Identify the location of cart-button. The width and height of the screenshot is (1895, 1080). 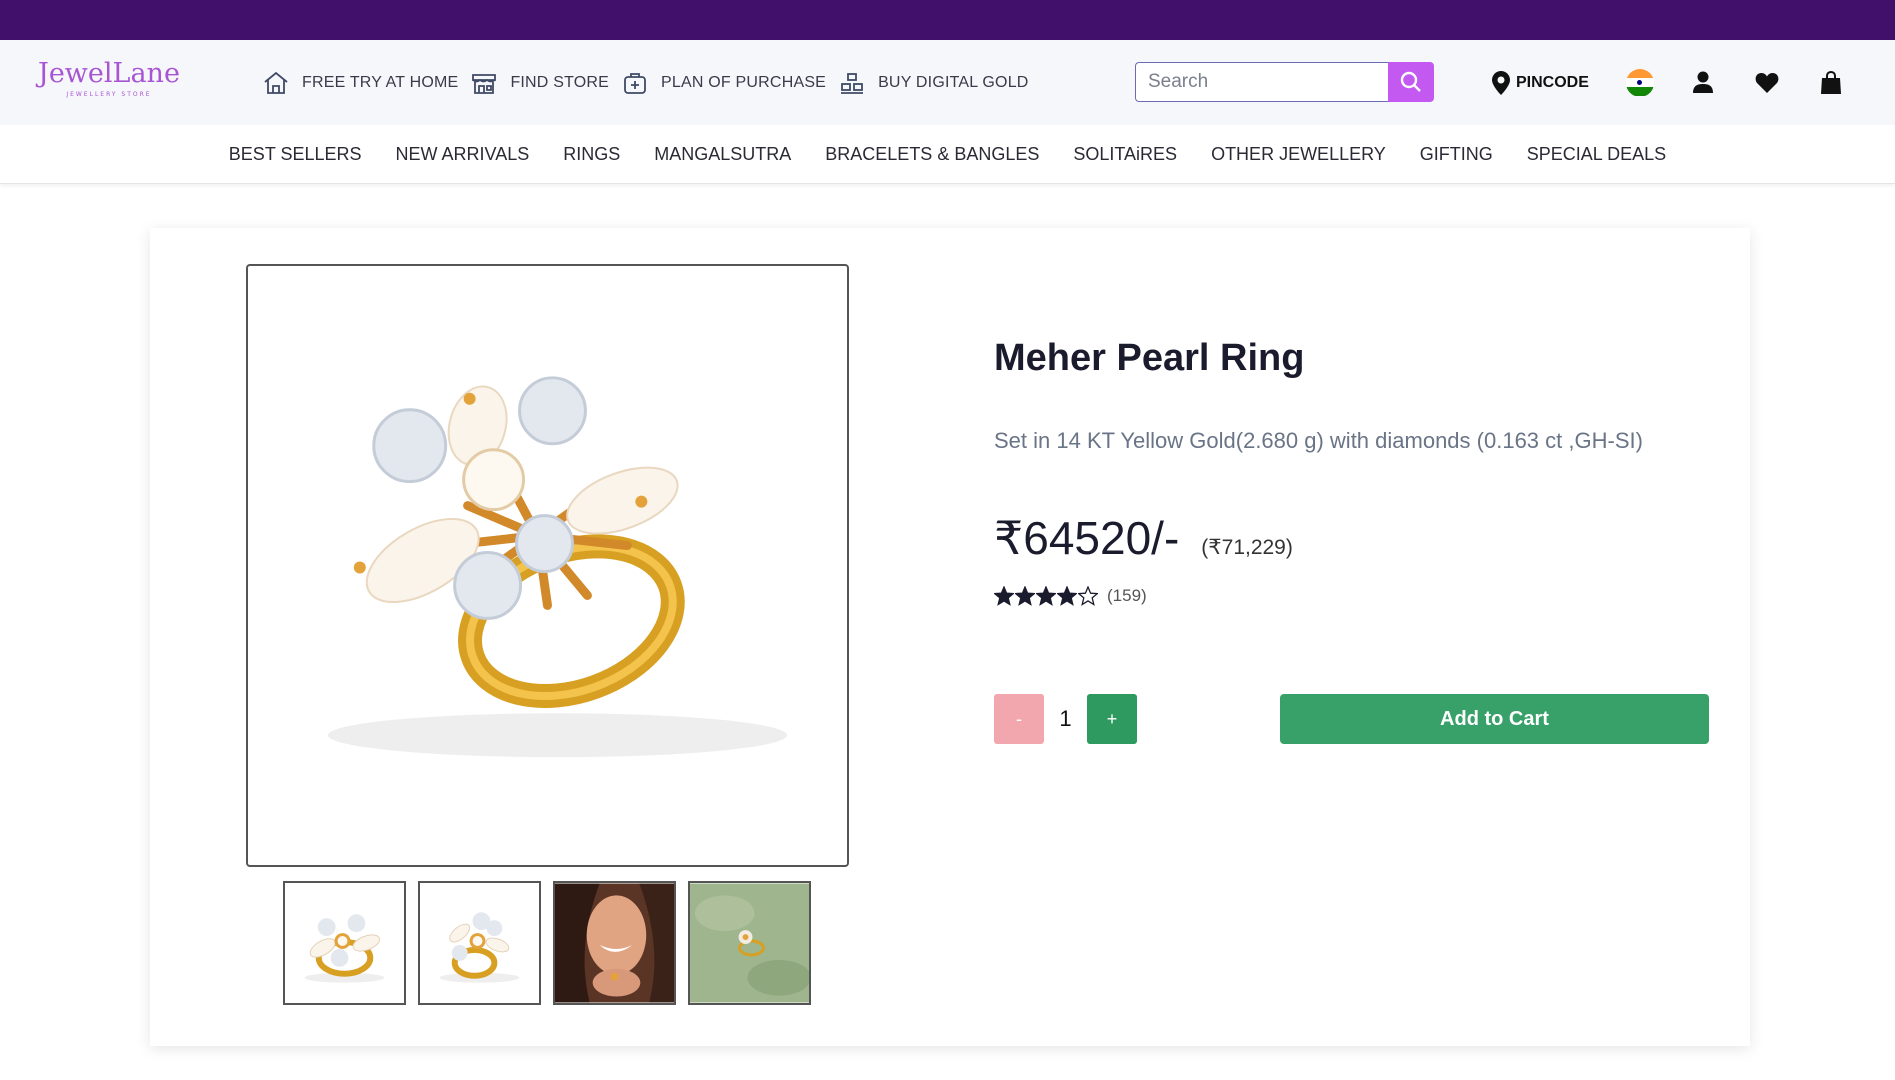
(1831, 83).